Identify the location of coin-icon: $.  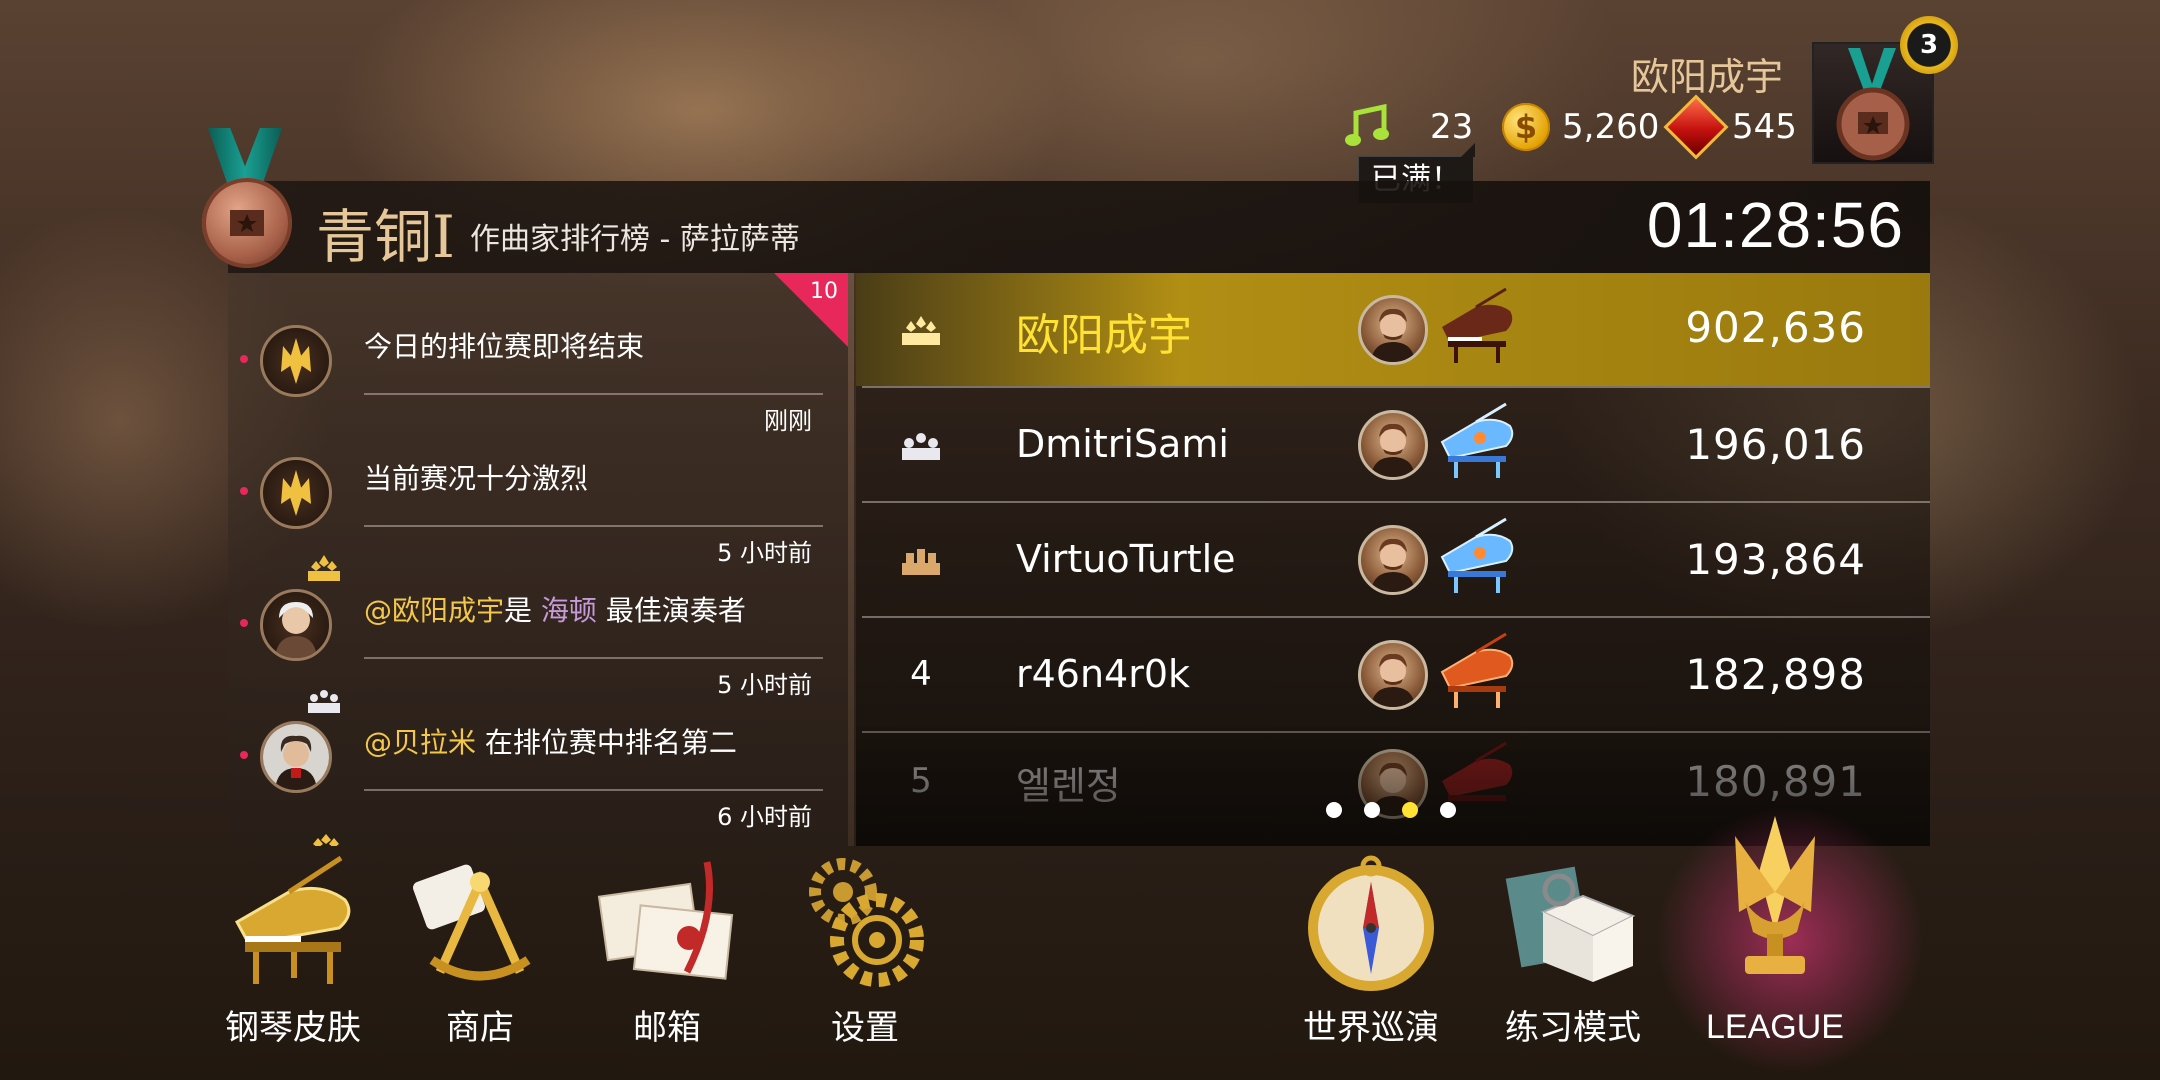
(1526, 127).